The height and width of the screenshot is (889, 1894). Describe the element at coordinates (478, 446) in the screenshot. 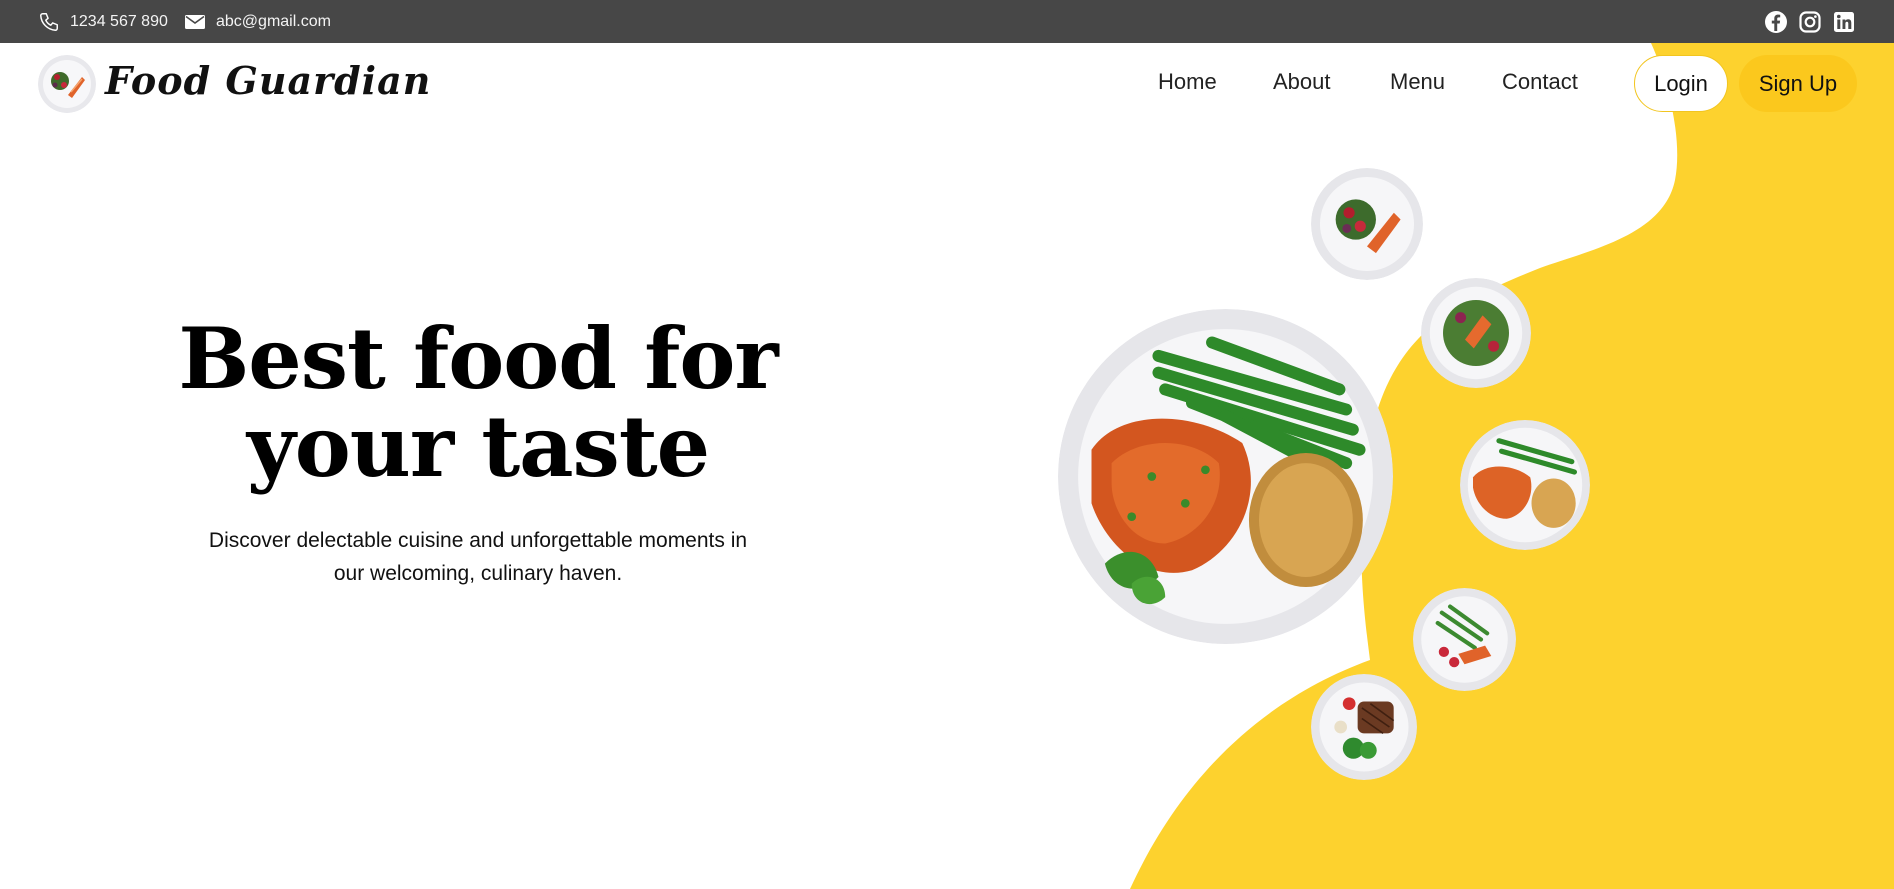

I see `hero-title-line-2: your taste` at that location.